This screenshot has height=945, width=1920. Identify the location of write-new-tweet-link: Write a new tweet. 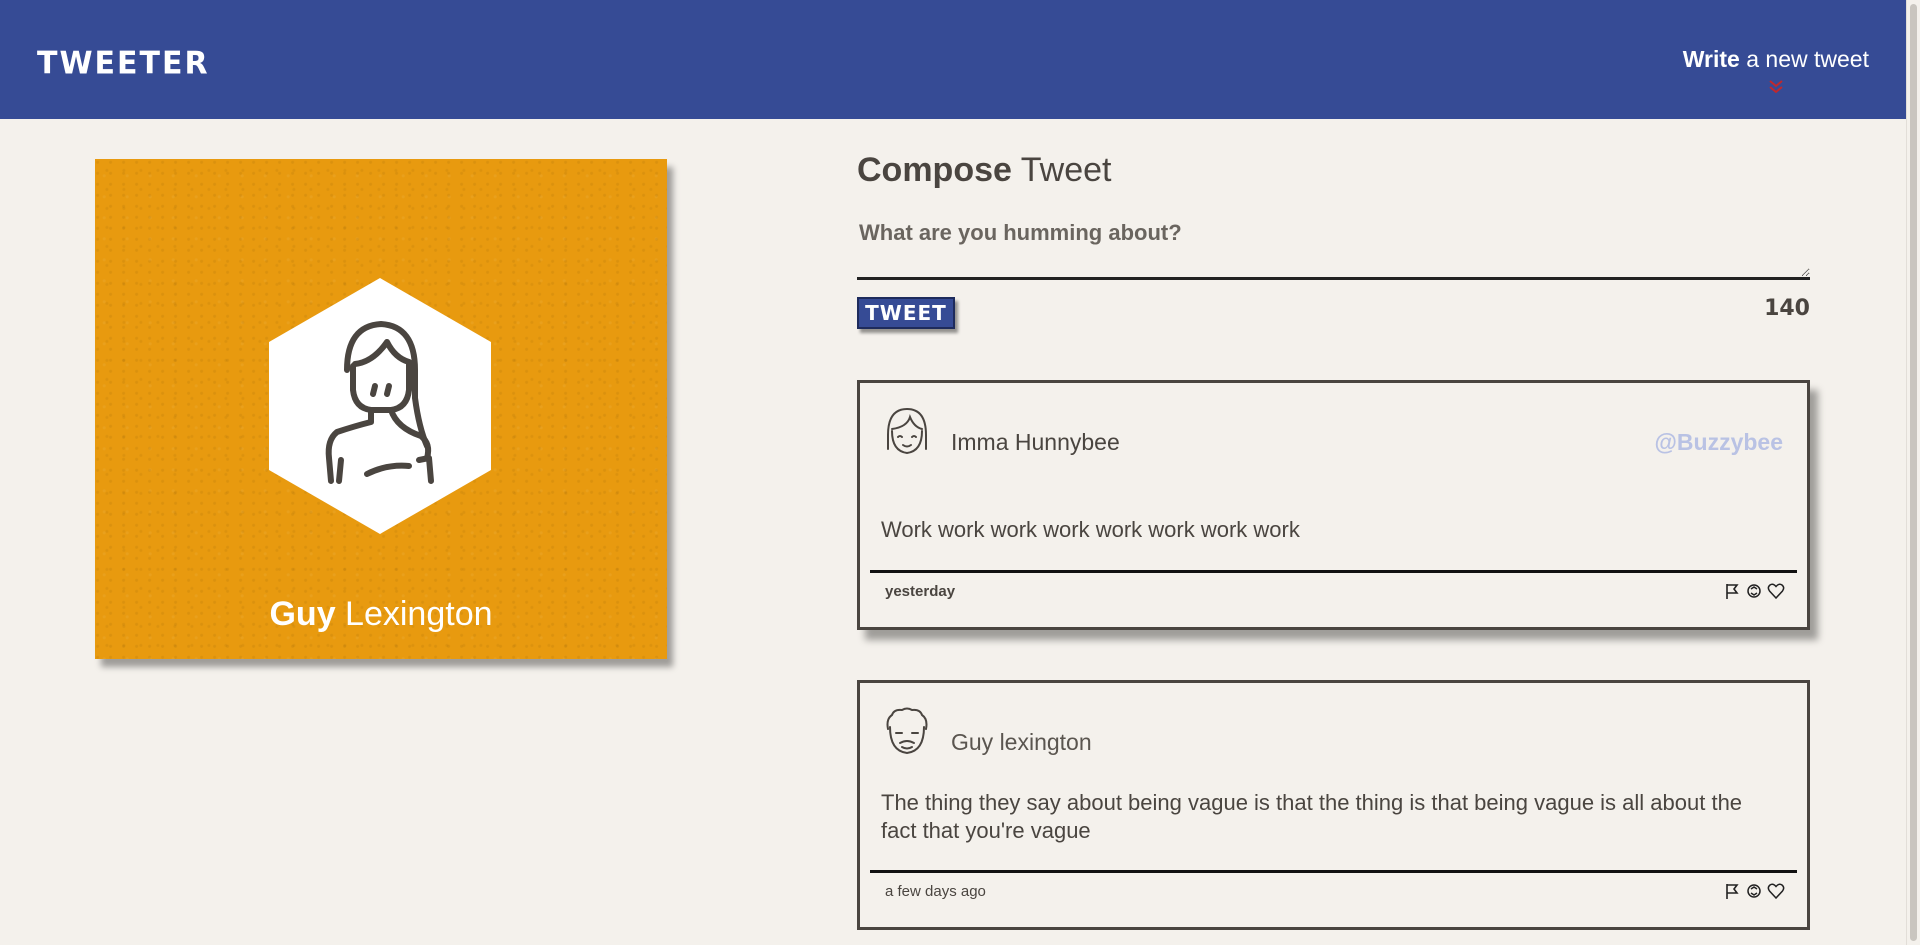
(1776, 70).